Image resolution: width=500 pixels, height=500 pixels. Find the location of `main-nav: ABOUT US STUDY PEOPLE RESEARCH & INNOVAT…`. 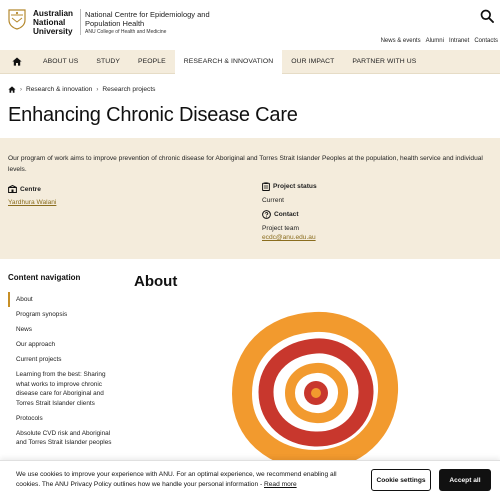

main-nav: ABOUT US STUDY PEOPLE RESEARCH & INNOVAT… is located at coordinates (250, 61).